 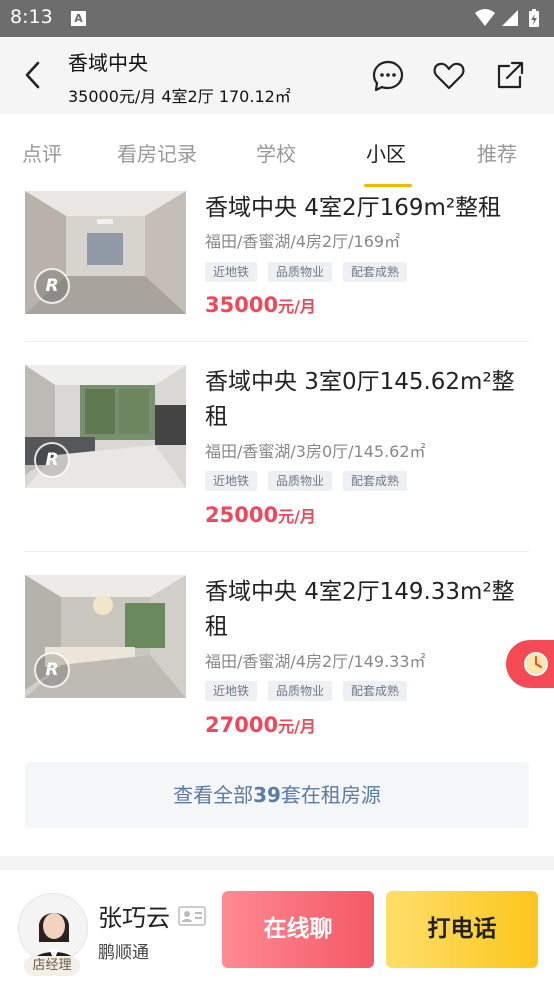 I want to click on page-subtitle: 35000元/月 4室2厅 170.12㎡, so click(x=179, y=96).